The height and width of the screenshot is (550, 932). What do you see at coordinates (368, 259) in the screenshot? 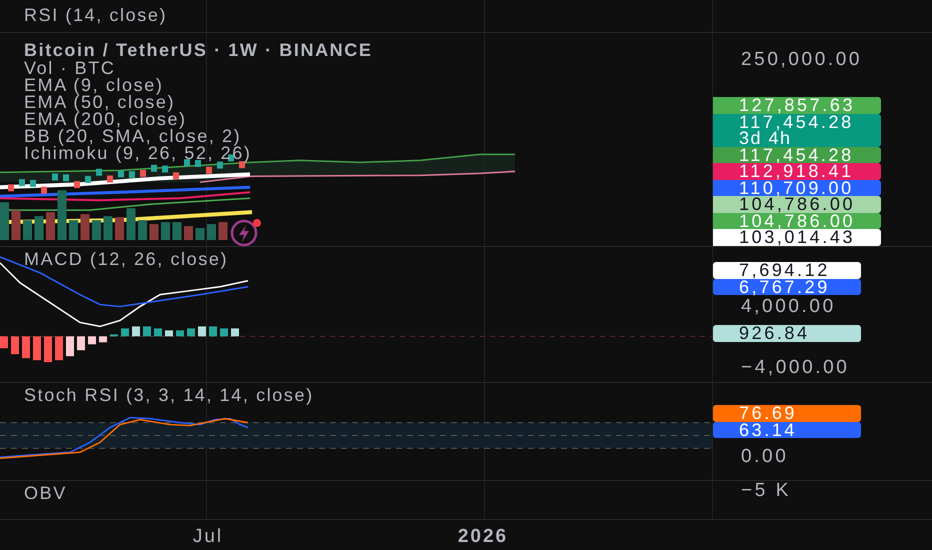
I see `indicator-label: MACD (12, 26, close)` at bounding box center [368, 259].